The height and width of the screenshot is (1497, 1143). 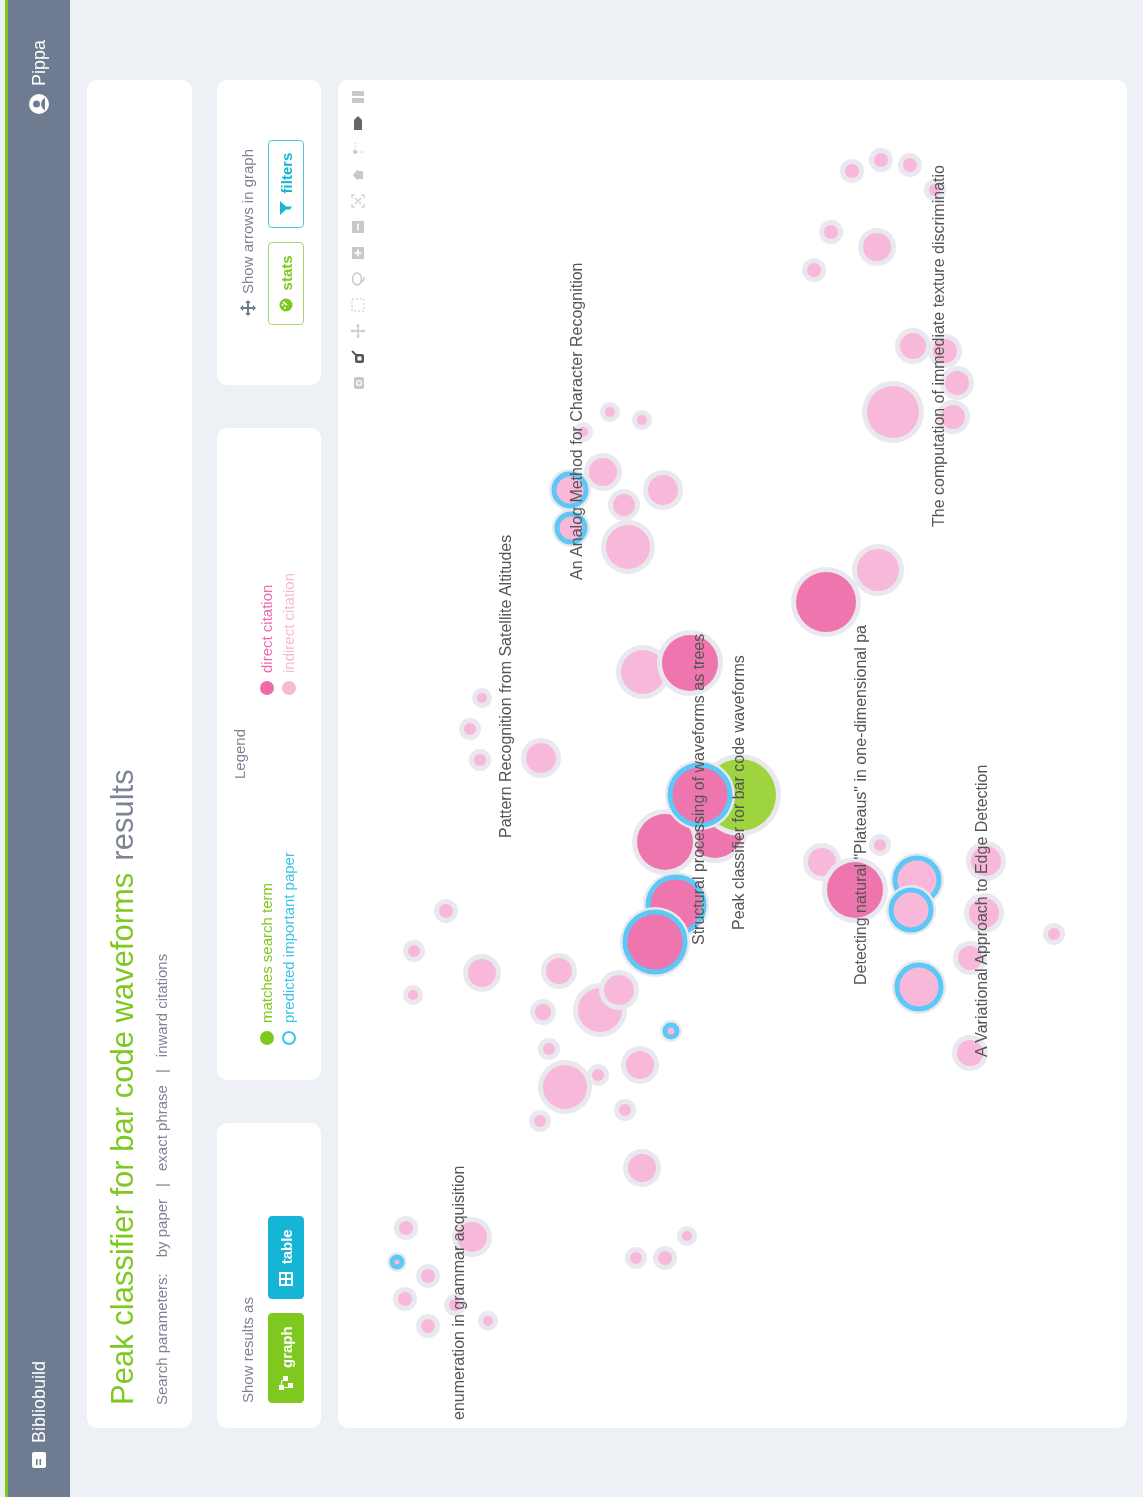 I want to click on camera-icon, so click(x=358, y=383).